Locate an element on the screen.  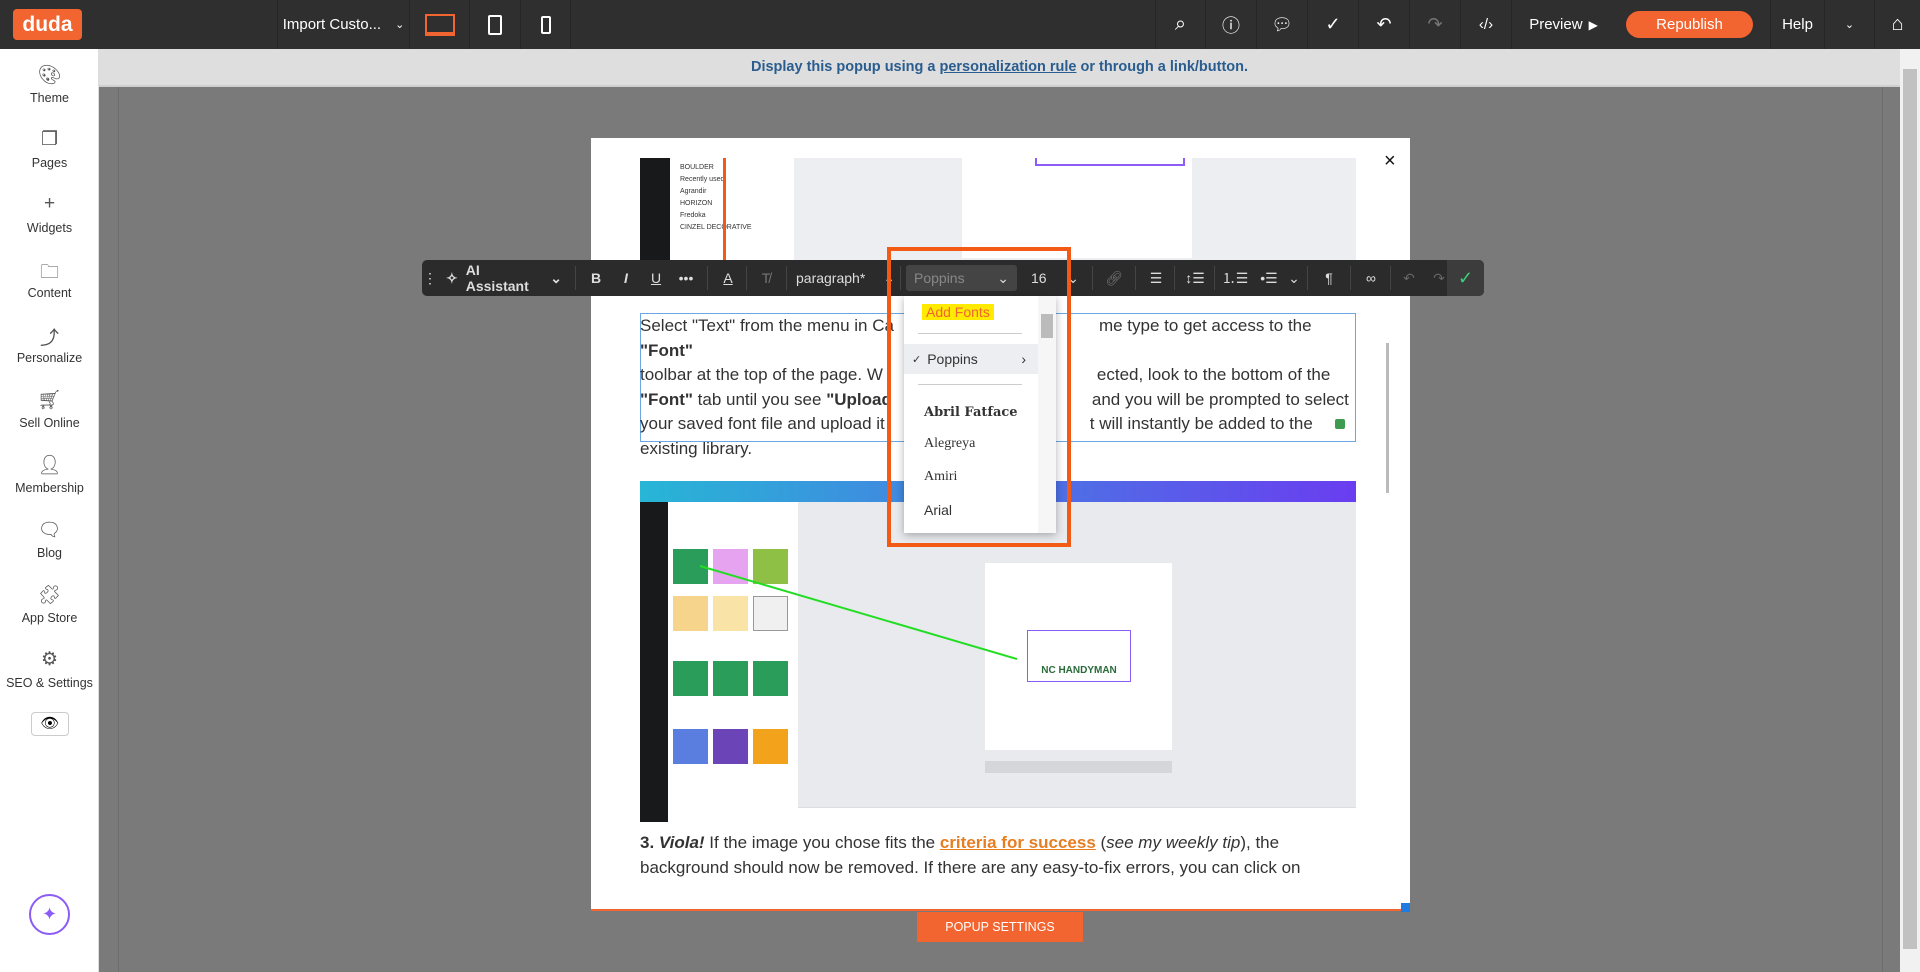
comment-icon: 💬︎ is located at coordinates (1282, 24).